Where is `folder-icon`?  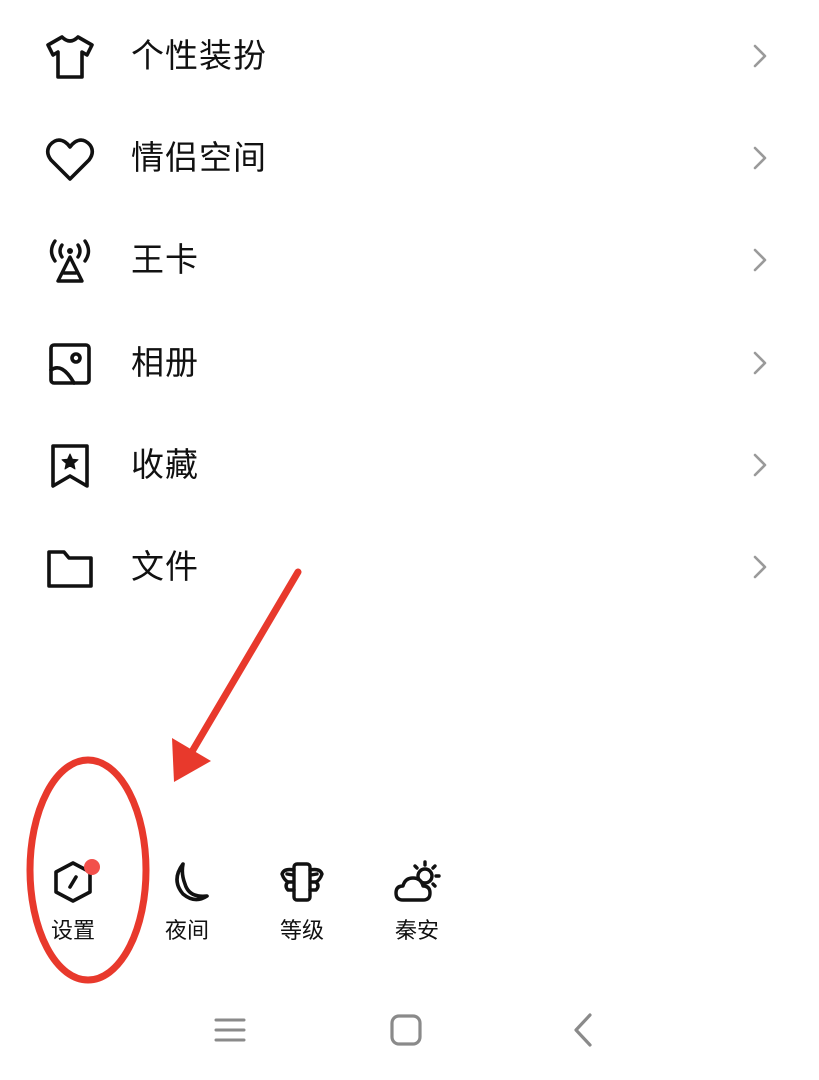 folder-icon is located at coordinates (70, 568).